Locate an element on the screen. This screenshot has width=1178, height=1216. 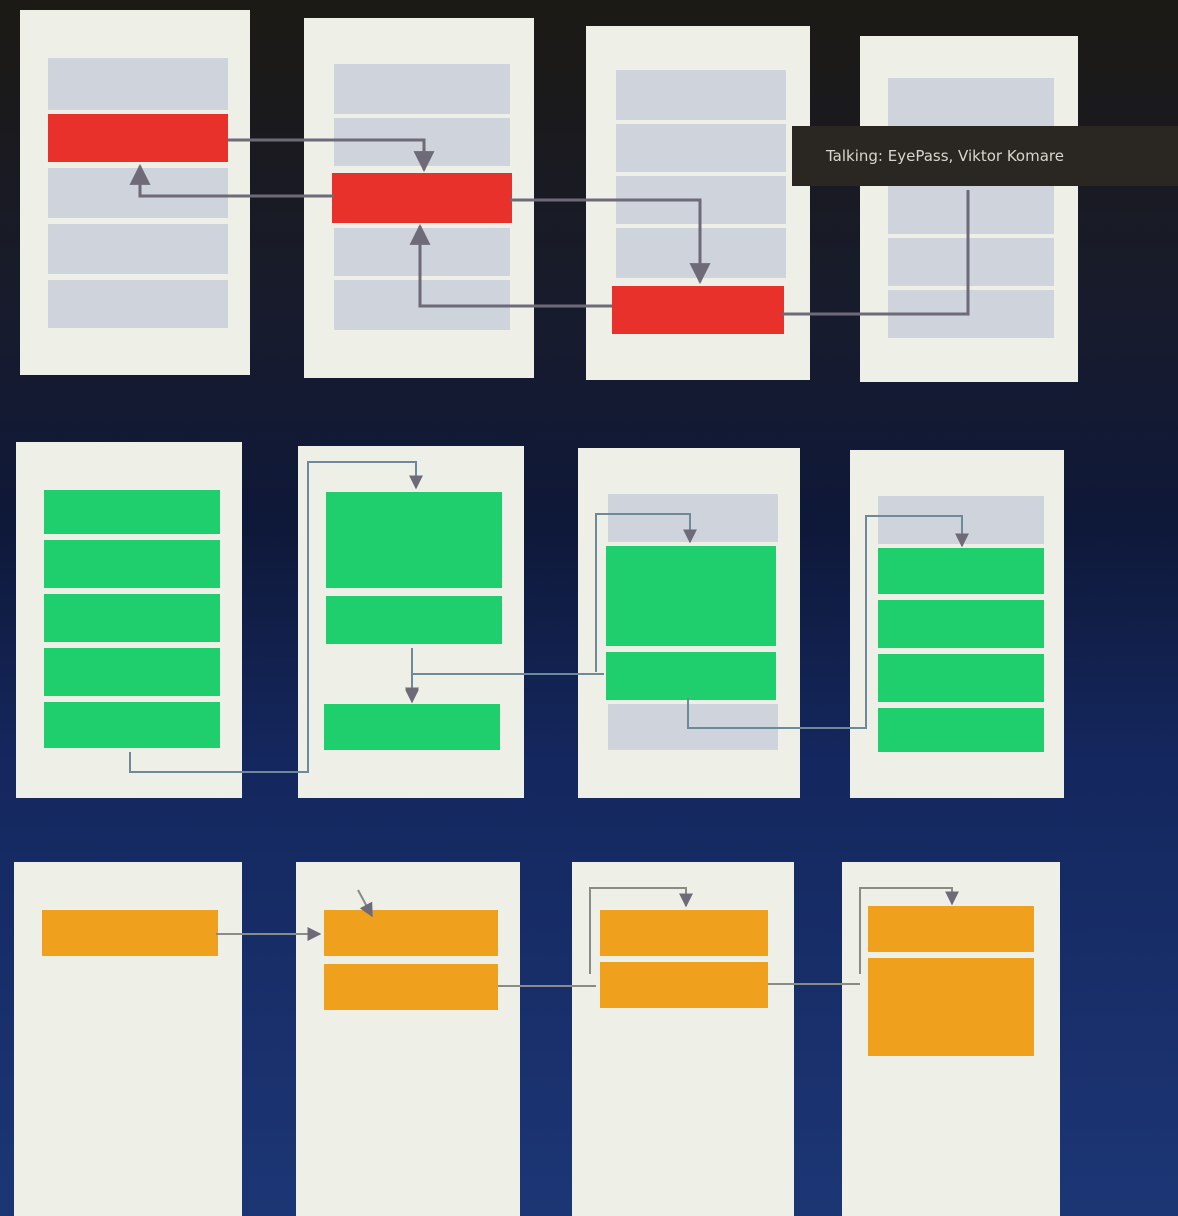
connector-line is located at coordinates (876, 253).